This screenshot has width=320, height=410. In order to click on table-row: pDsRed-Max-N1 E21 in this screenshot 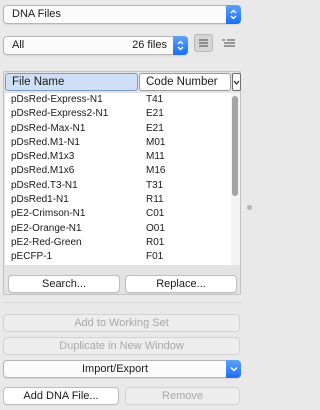, I will do `click(118, 129)`.